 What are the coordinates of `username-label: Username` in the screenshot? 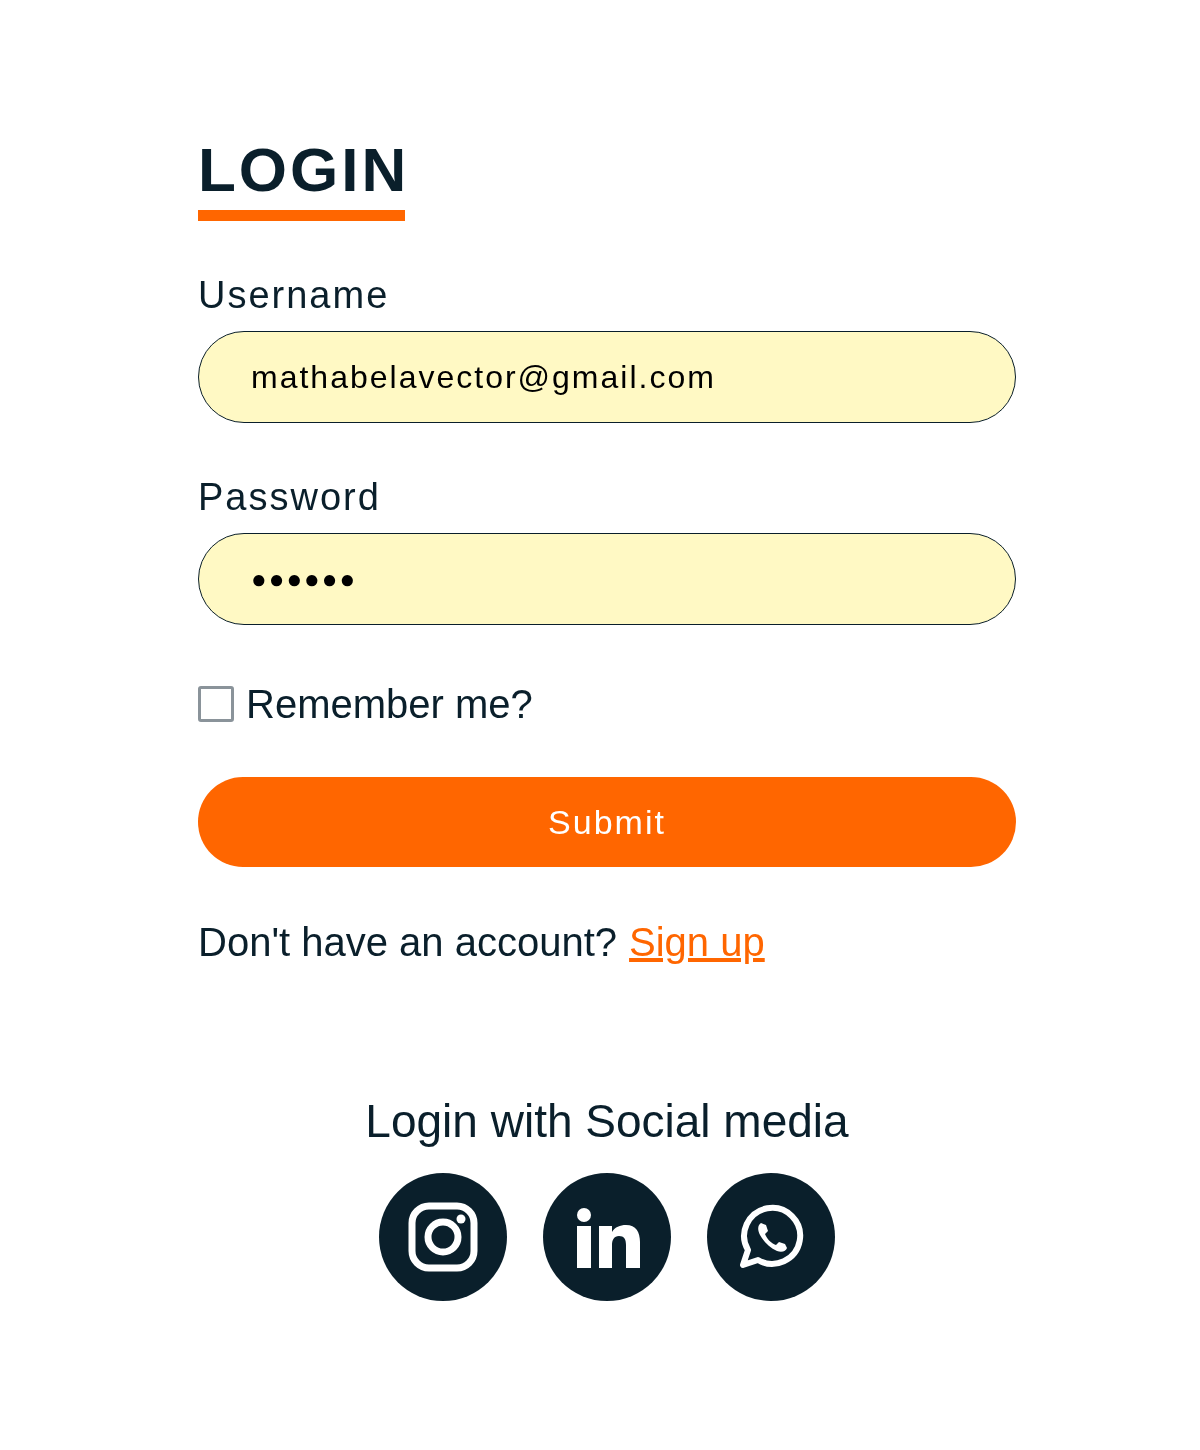 It's located at (294, 295).